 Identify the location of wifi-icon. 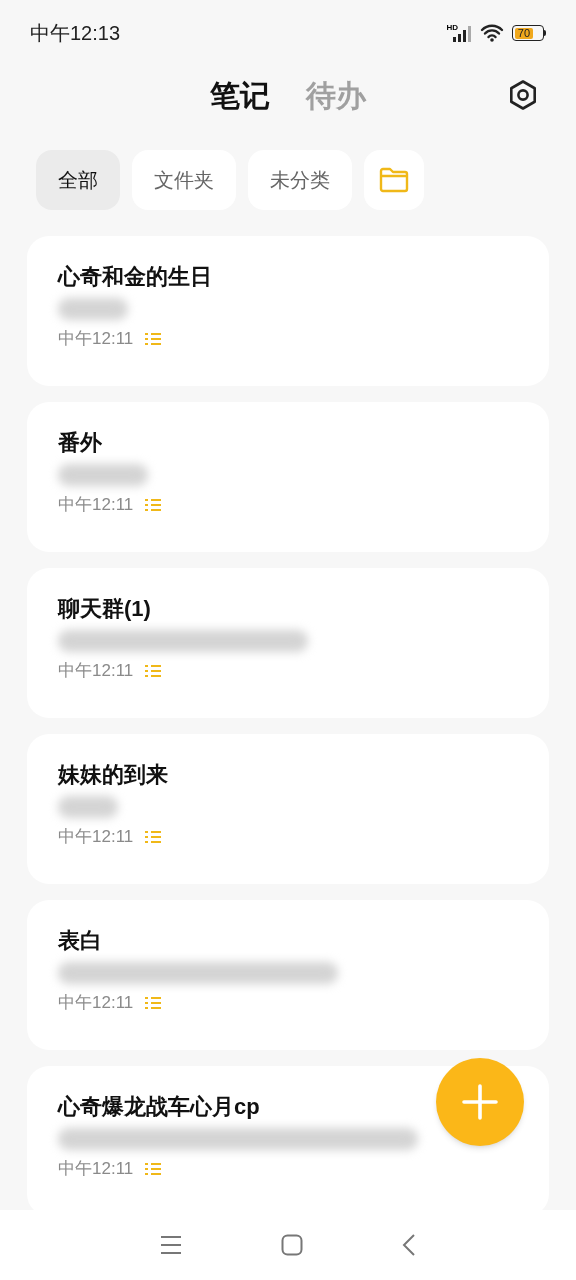
(492, 33).